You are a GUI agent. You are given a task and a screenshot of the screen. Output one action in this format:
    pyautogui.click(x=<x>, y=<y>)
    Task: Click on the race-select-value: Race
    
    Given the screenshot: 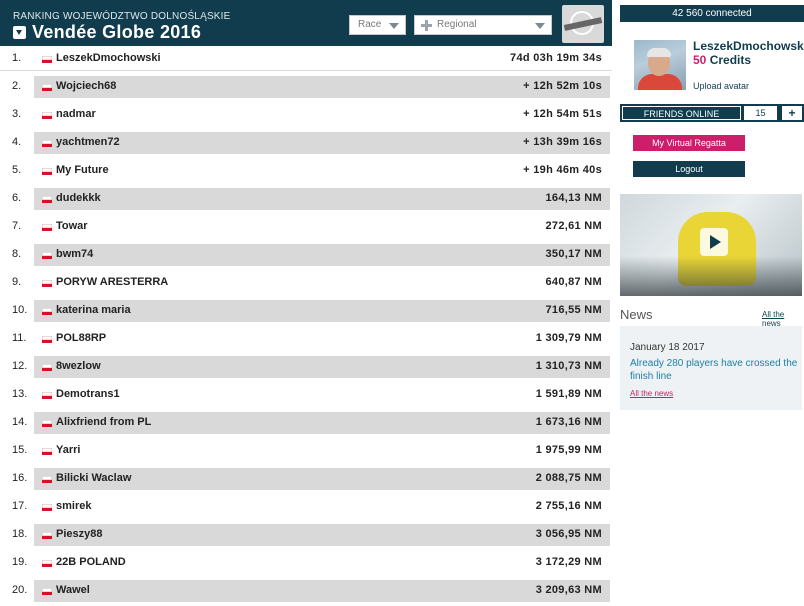 What is the action you would take?
    pyautogui.click(x=370, y=24)
    